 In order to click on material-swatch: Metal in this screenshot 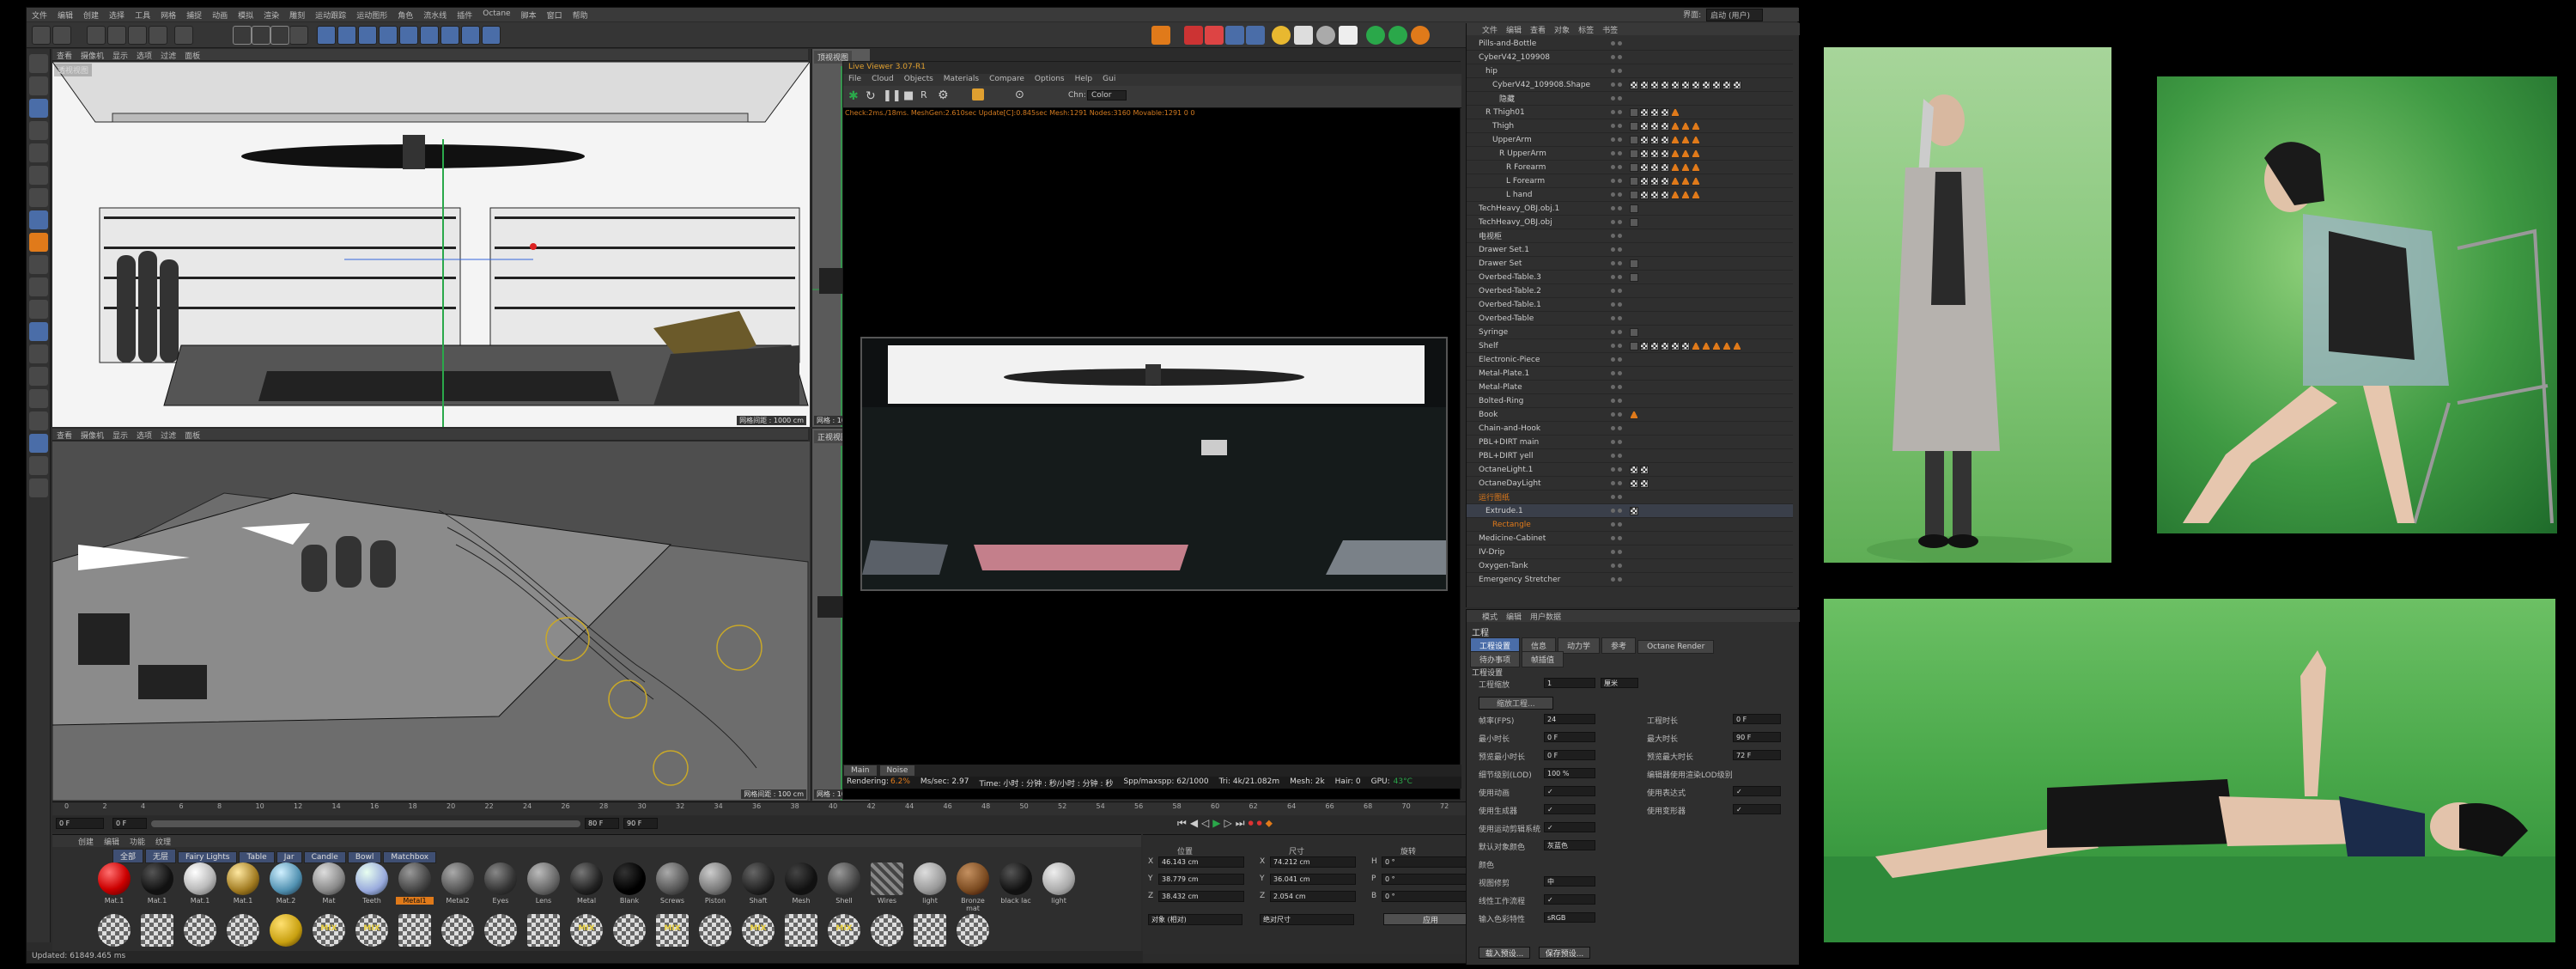, I will do `click(587, 883)`.